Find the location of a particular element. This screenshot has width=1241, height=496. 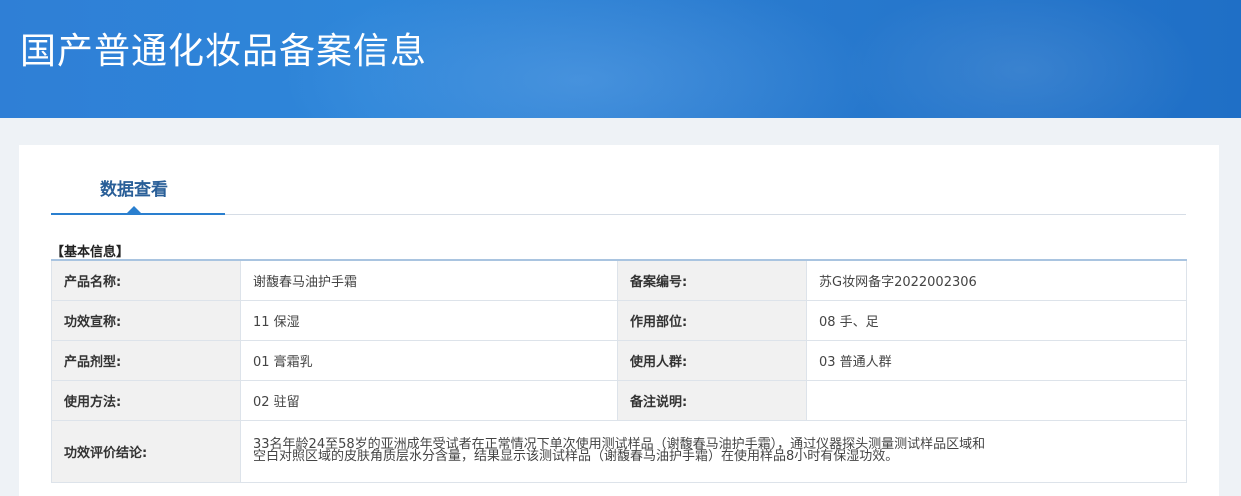

dosage-form-label: 产品剂型: is located at coordinates (146, 360).